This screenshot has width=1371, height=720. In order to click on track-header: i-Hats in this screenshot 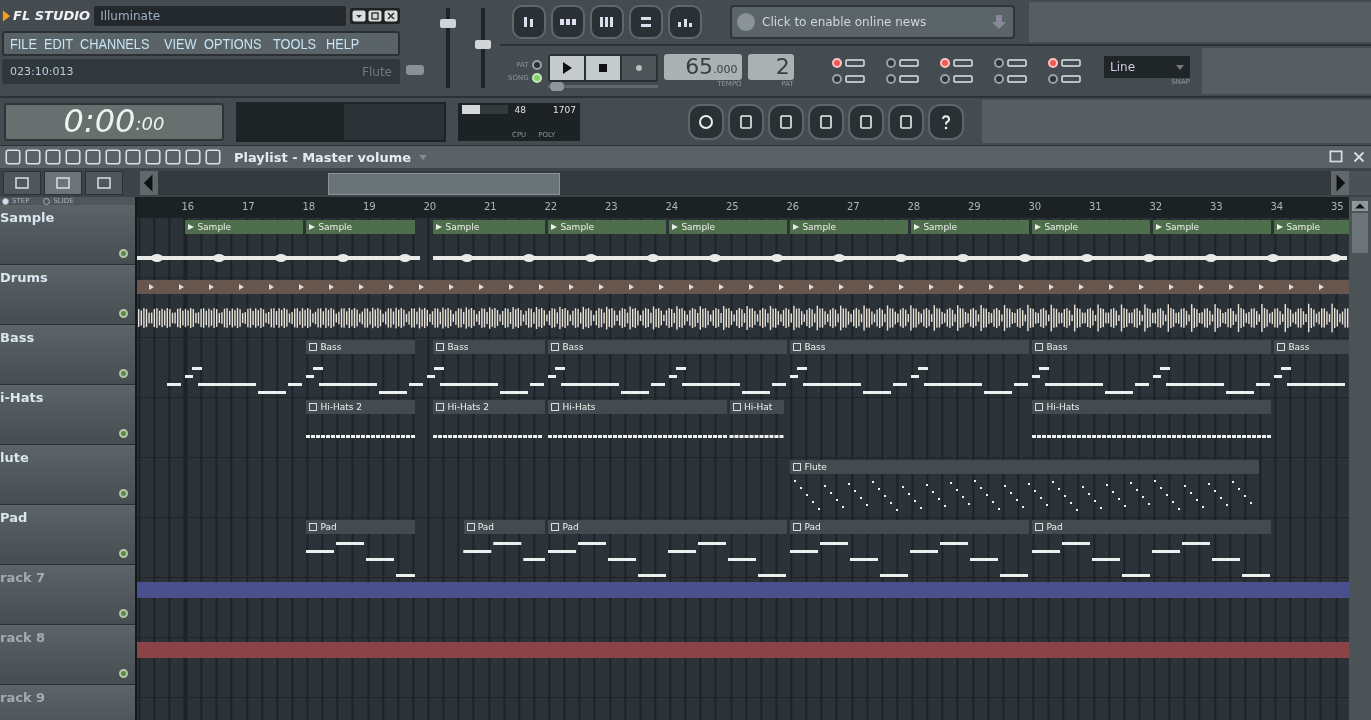, I will do `click(67, 415)`.